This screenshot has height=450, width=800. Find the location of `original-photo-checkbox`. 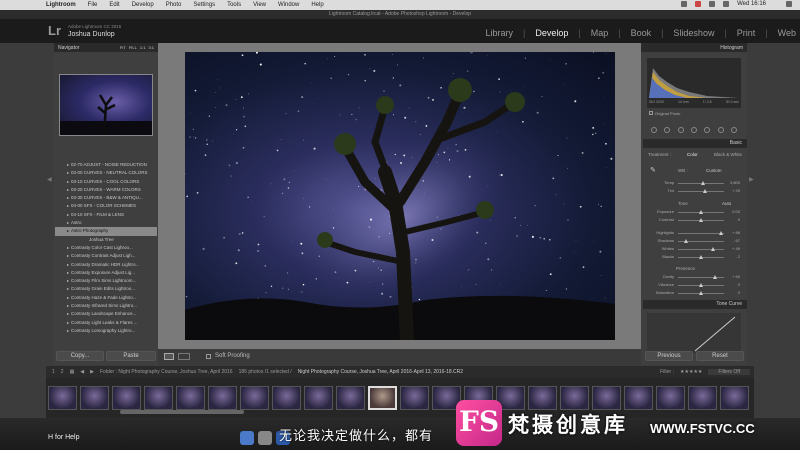

original-photo-checkbox is located at coordinates (651, 113).